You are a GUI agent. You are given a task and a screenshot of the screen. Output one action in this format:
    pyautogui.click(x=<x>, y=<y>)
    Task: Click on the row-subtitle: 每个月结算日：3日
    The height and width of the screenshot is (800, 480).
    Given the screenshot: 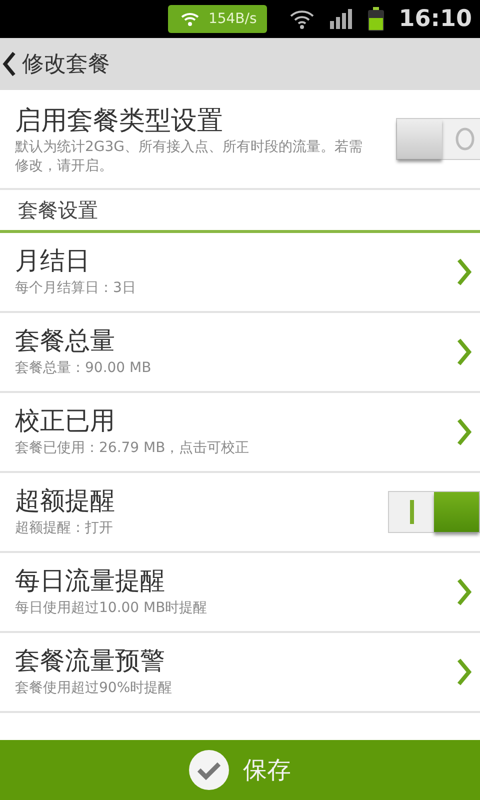 What is the action you would take?
    pyautogui.click(x=76, y=288)
    